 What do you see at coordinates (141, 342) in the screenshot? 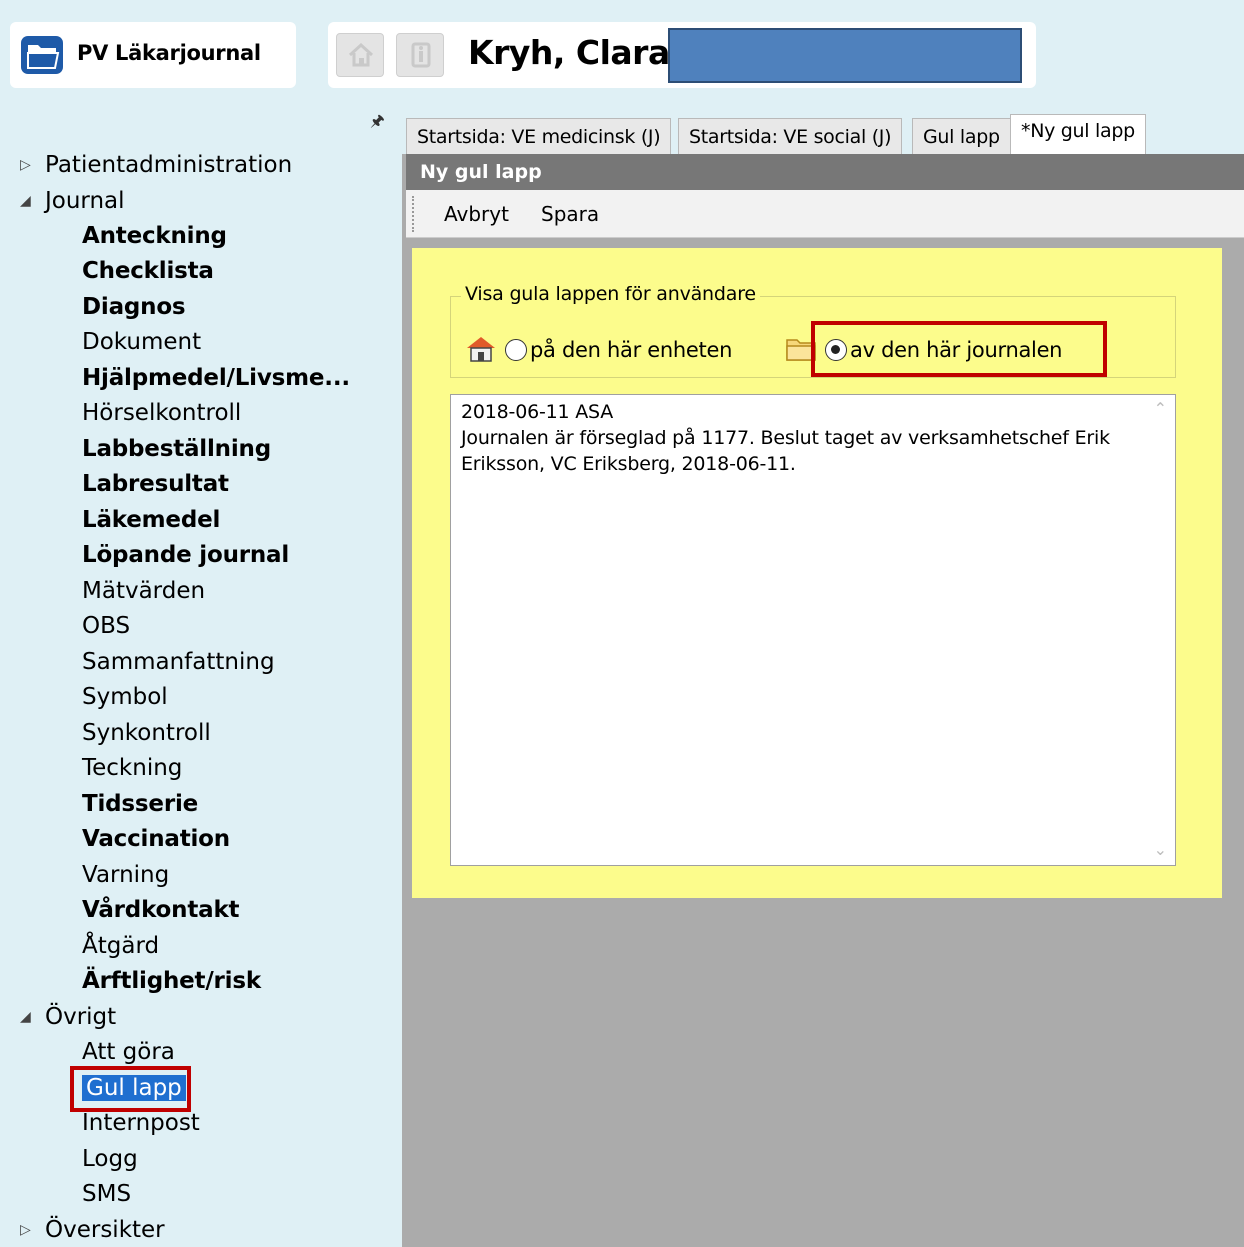
I see `tree-item-dokument: Dokument` at bounding box center [141, 342].